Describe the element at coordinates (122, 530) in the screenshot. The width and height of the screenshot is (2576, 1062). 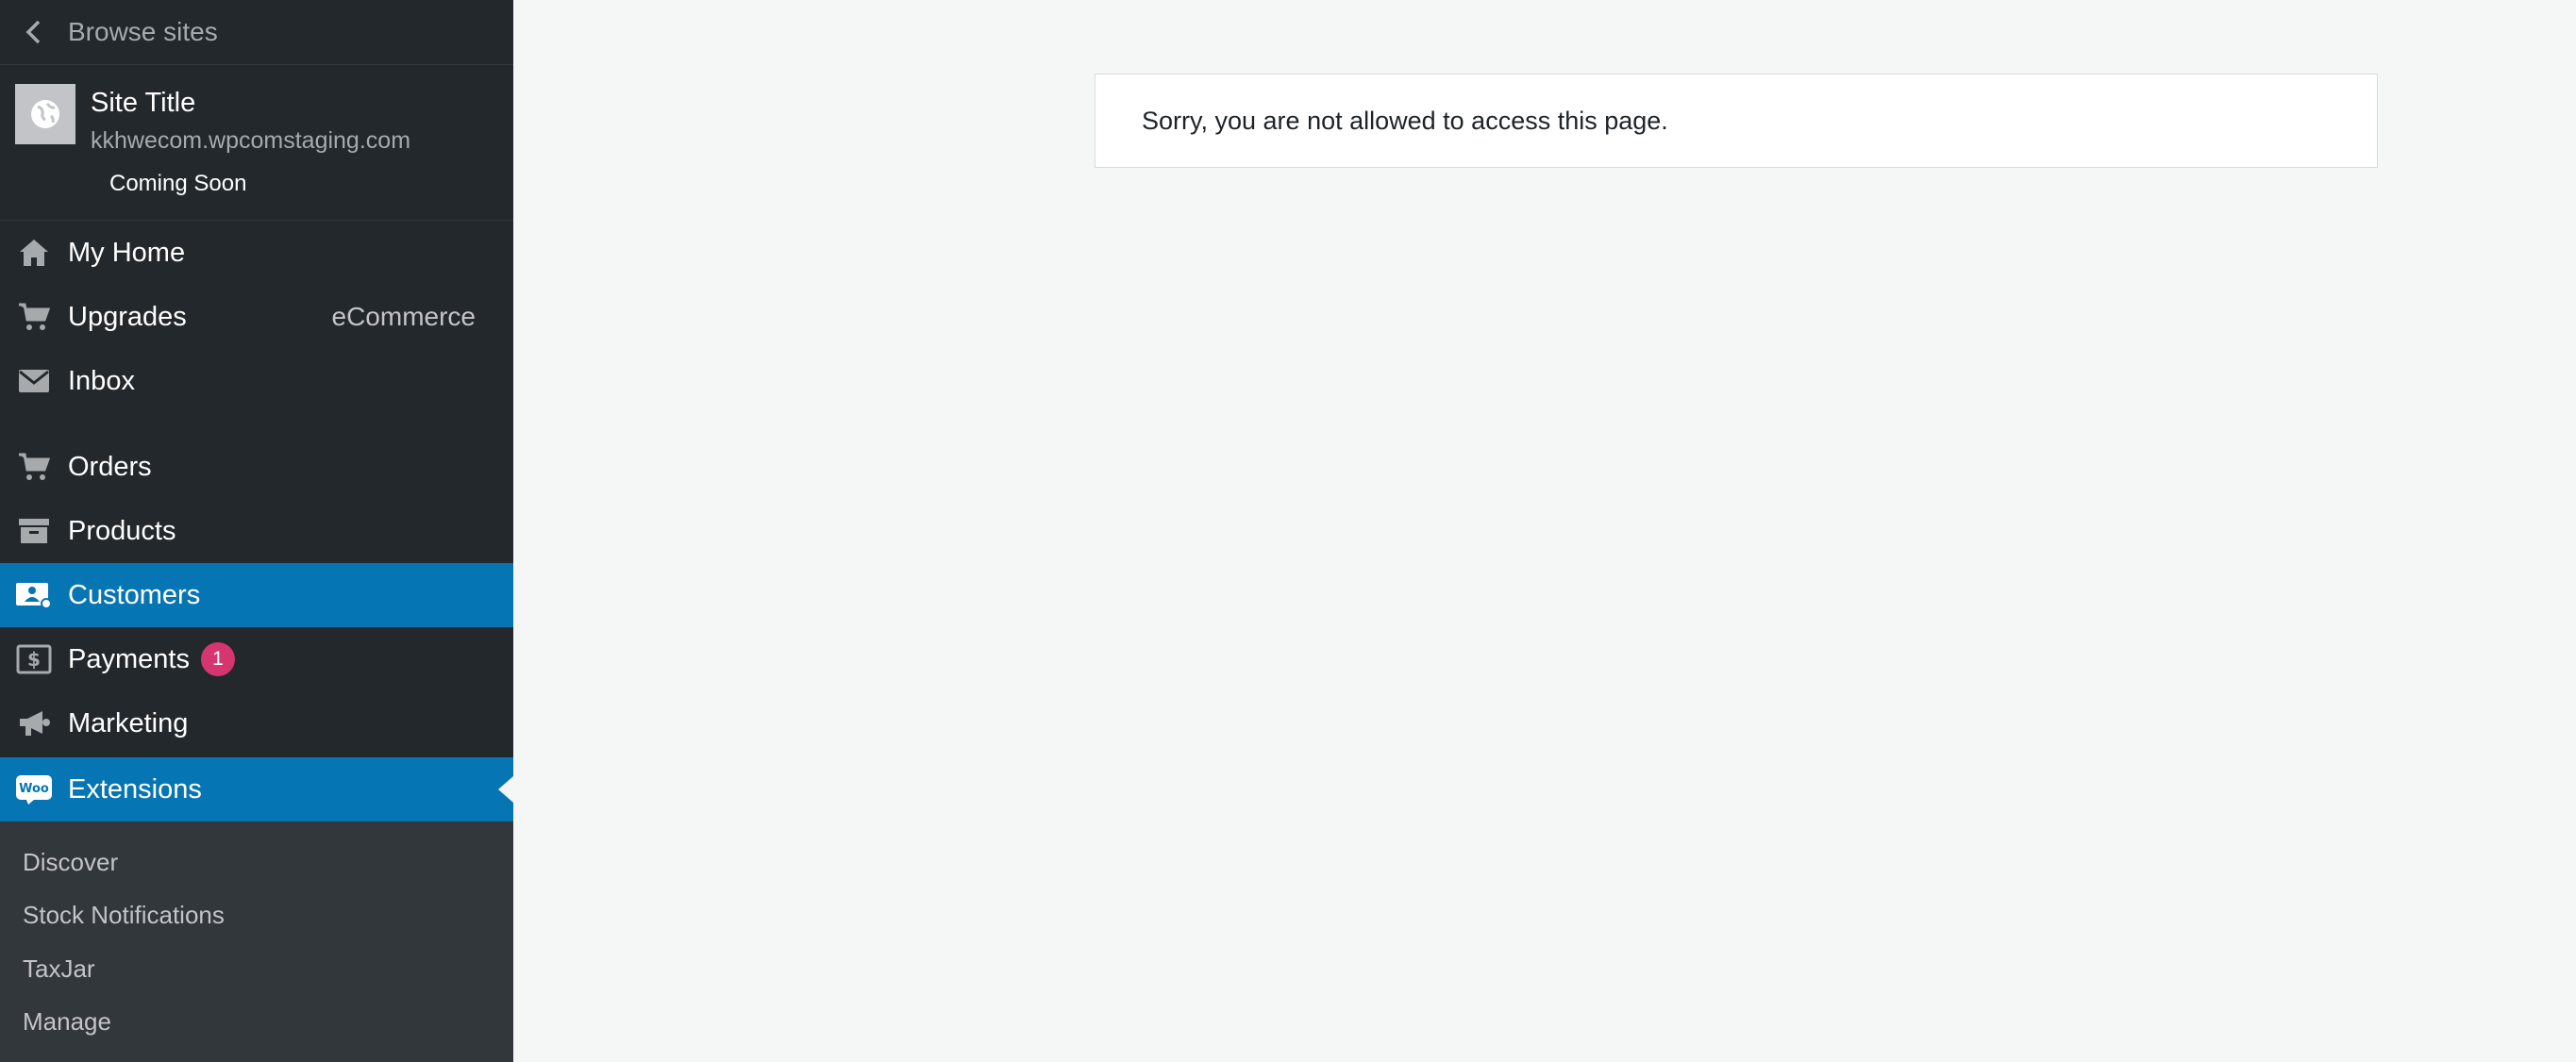
I see `menu-item-label: Products` at that location.